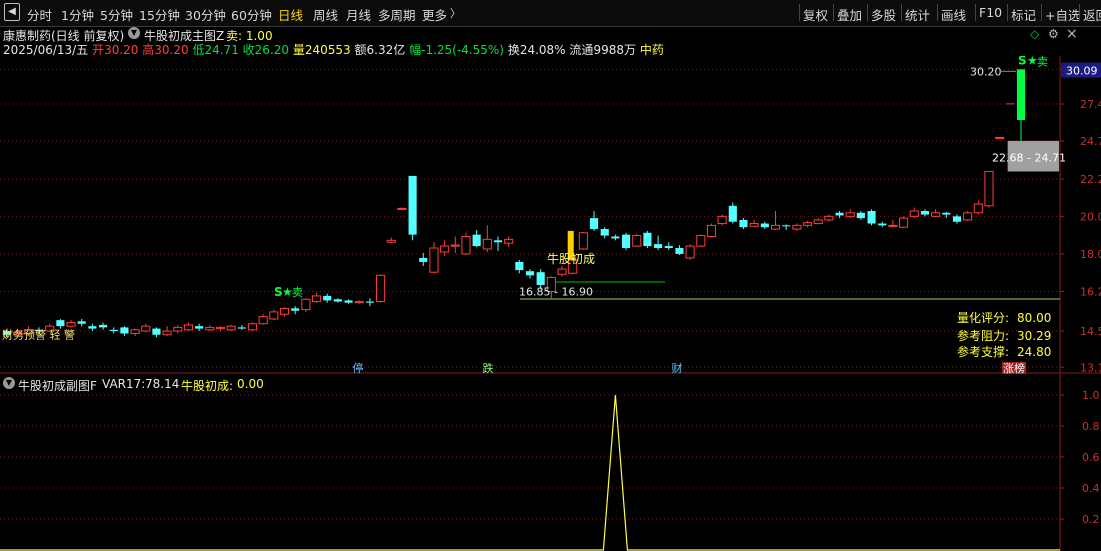  What do you see at coordinates (1090, 367) in the screenshot?
I see `price-tick-label-8: 13.1` at bounding box center [1090, 367].